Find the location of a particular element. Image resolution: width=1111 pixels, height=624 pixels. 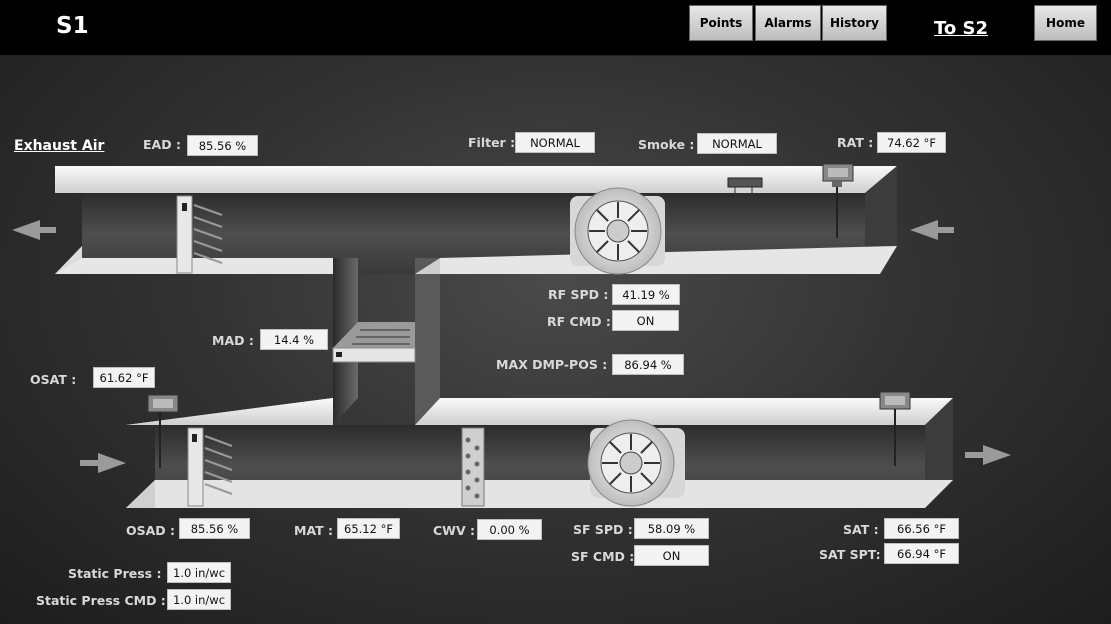

smoke-label: Smoke : is located at coordinates (666, 144).